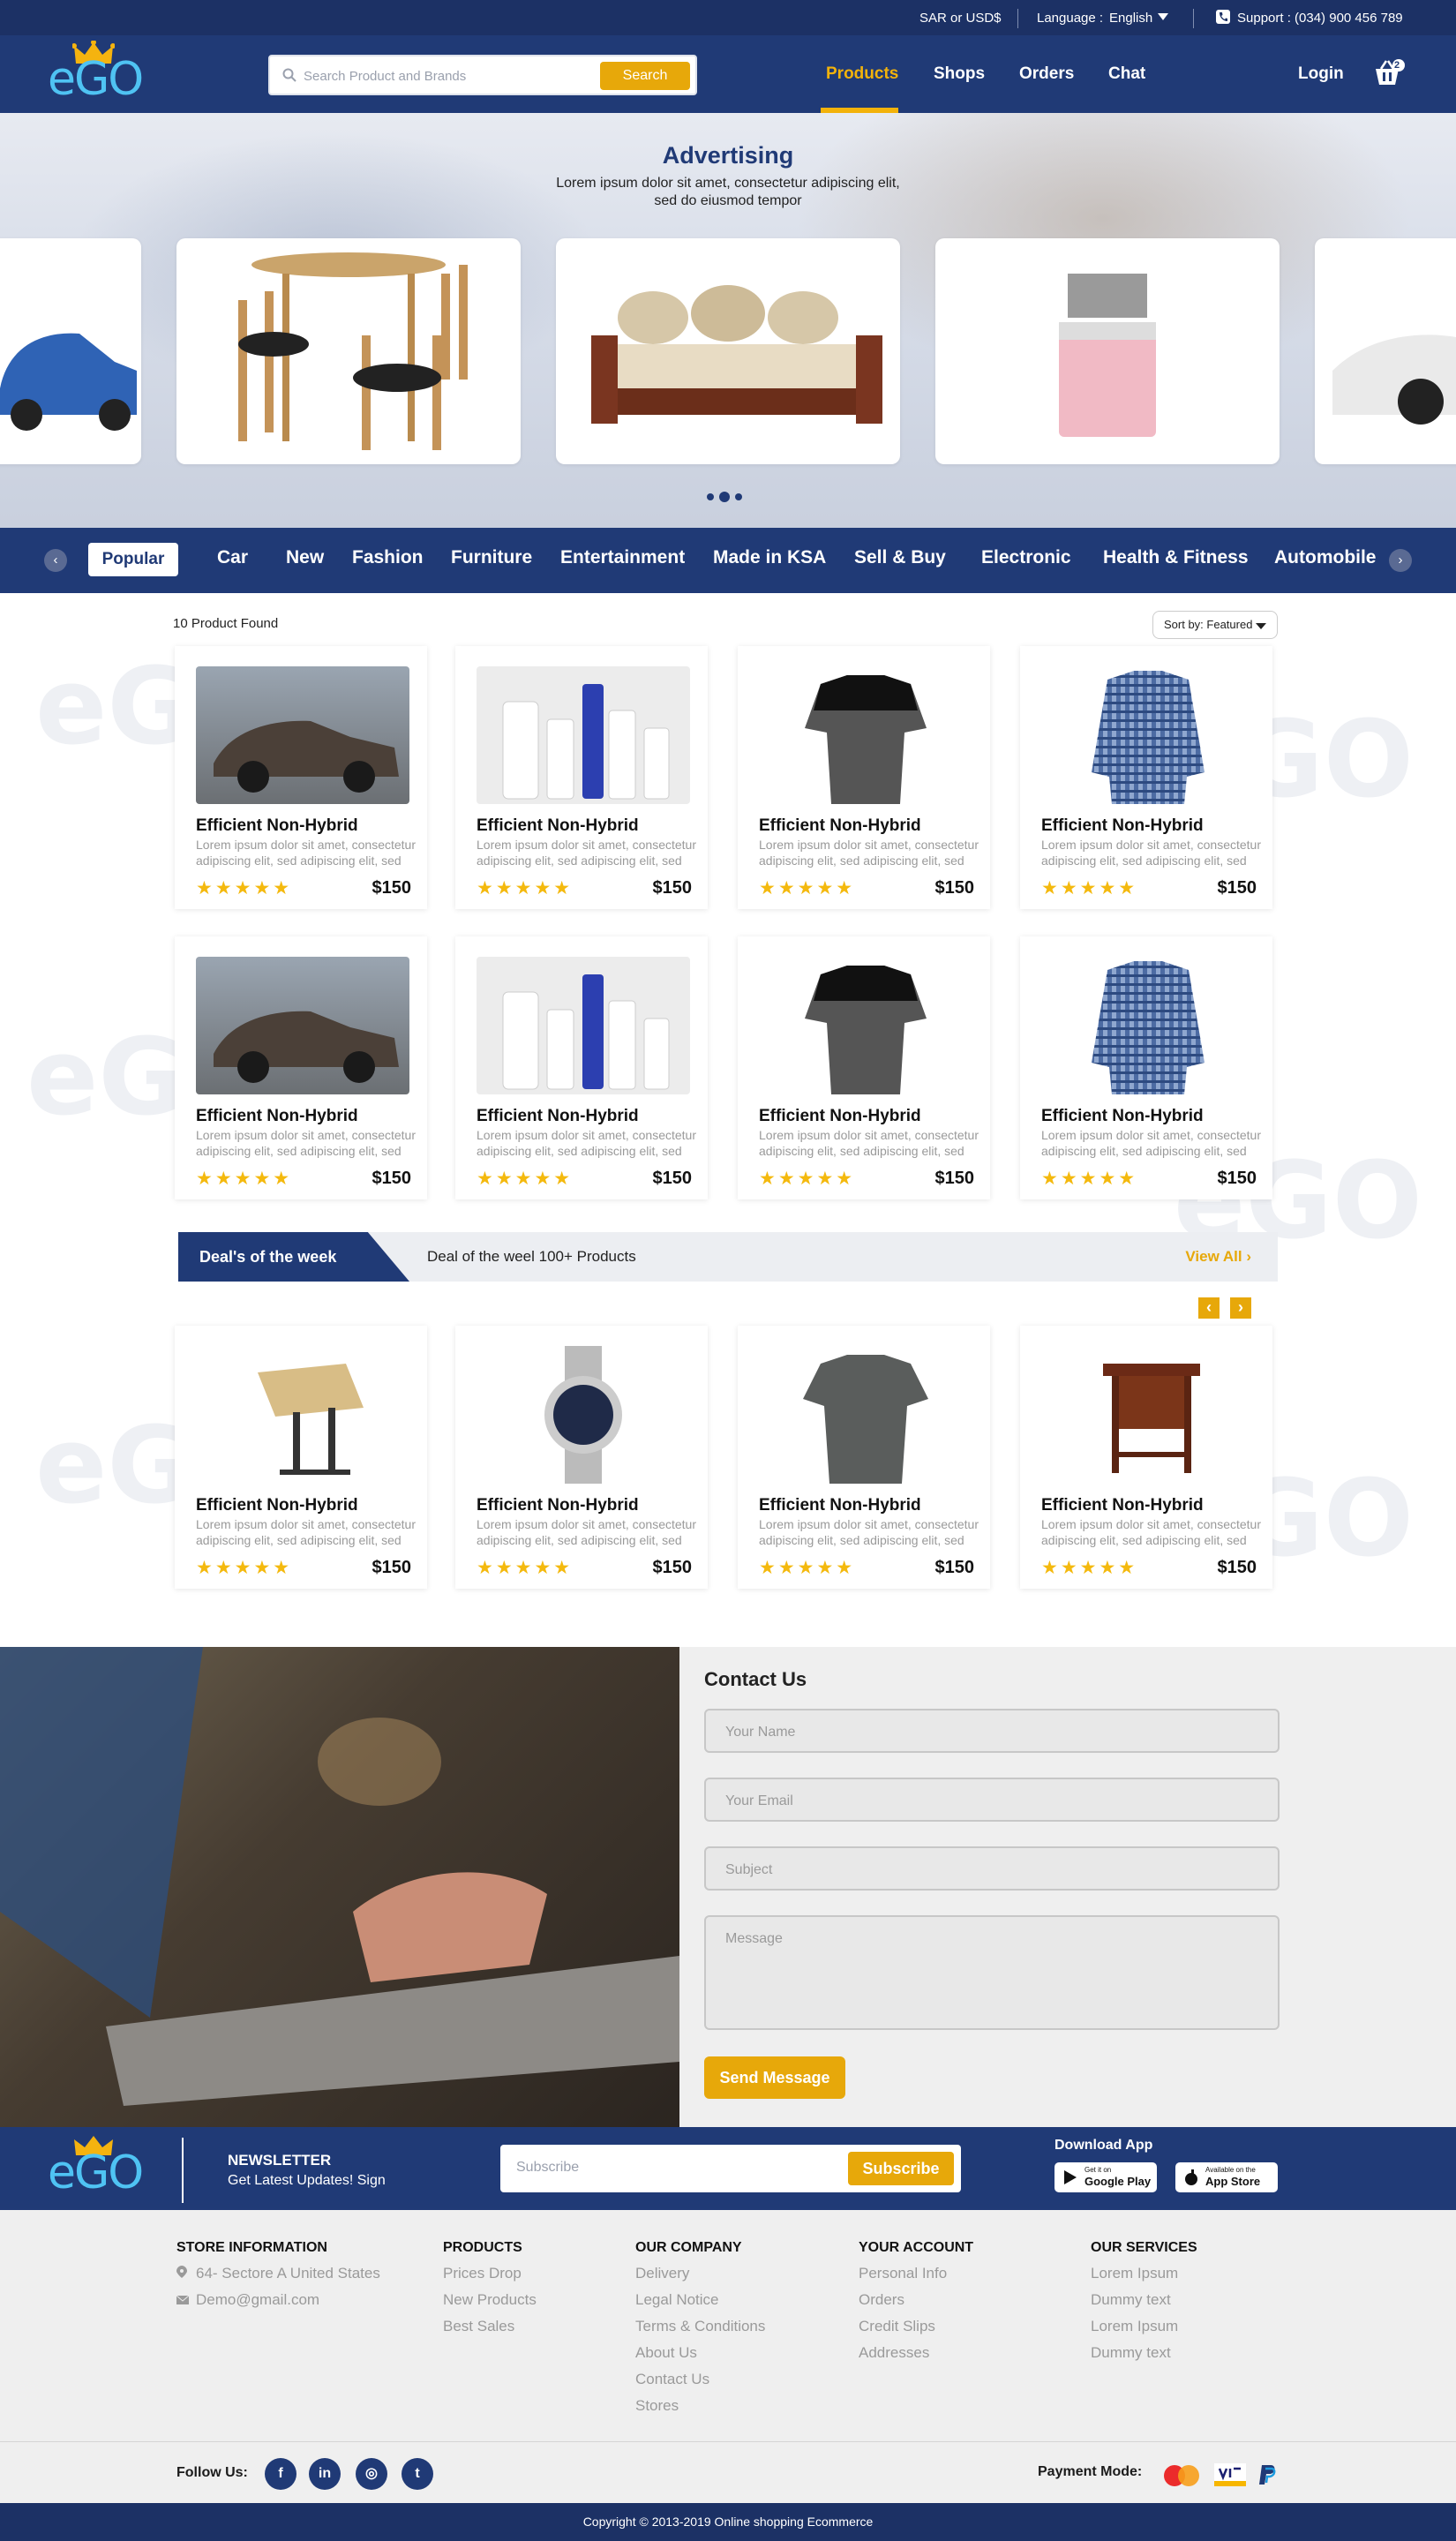 The height and width of the screenshot is (2541, 1456). Describe the element at coordinates (133, 559) in the screenshot. I see `category-popular: Popular` at that location.